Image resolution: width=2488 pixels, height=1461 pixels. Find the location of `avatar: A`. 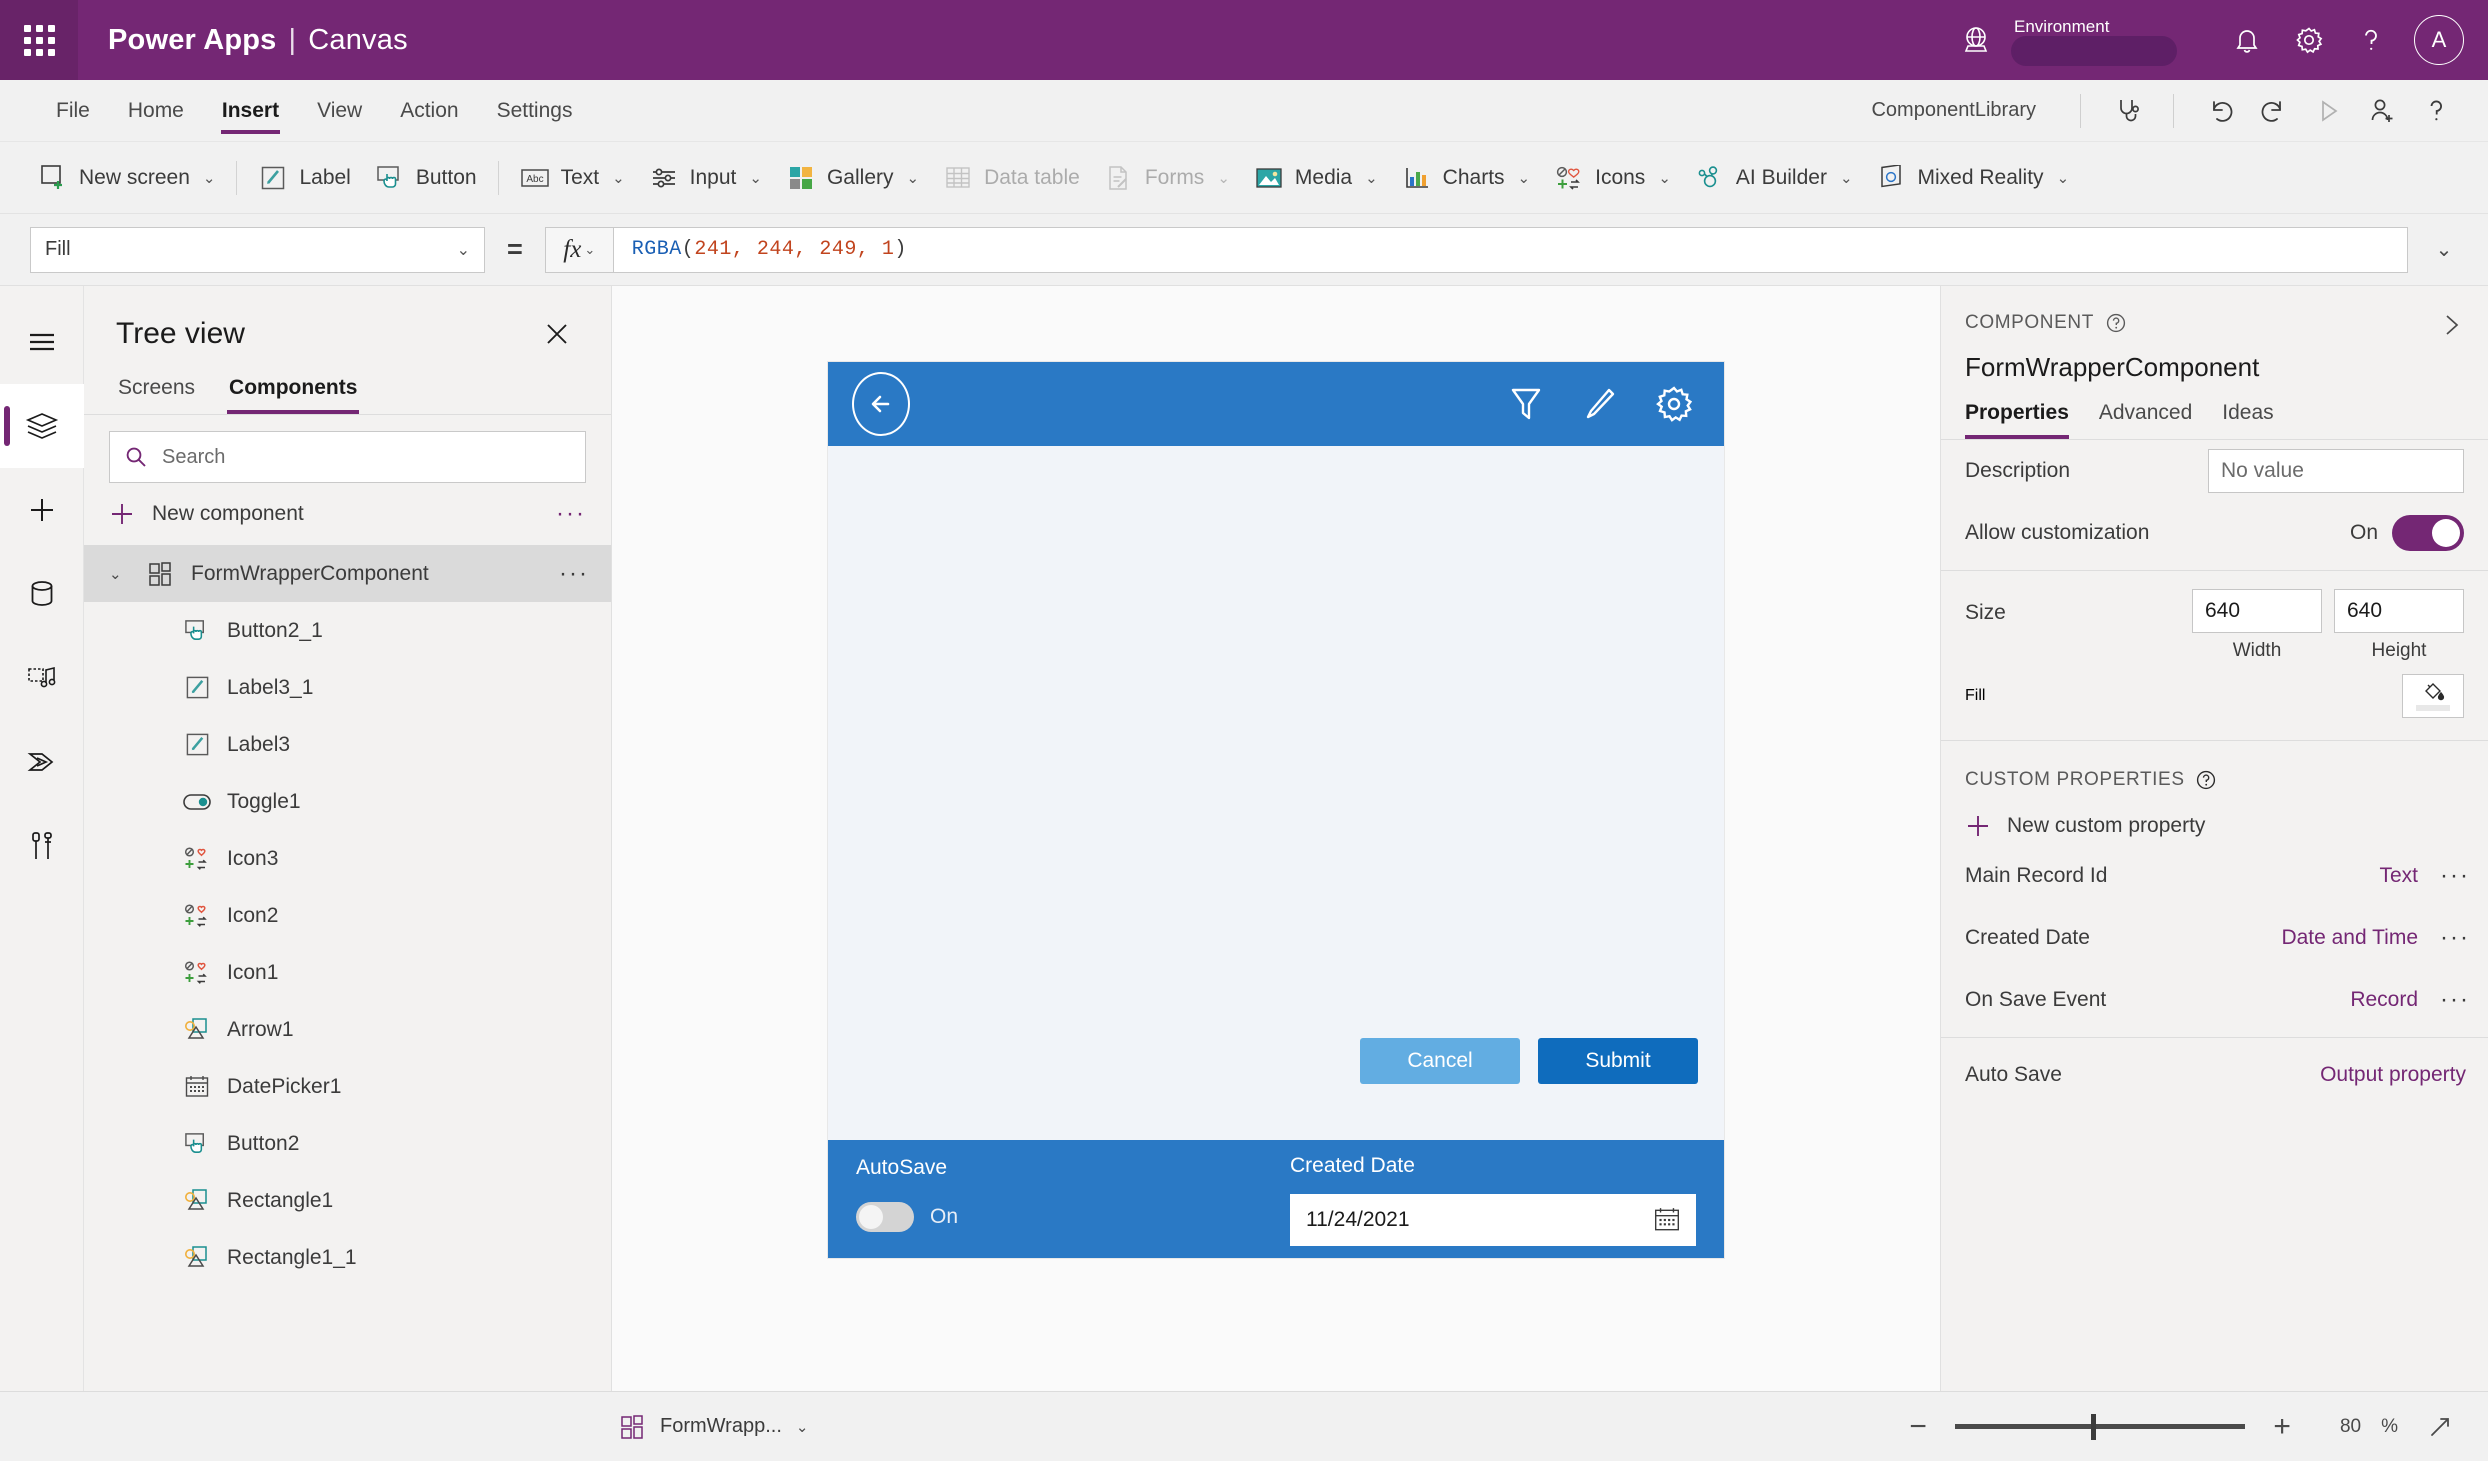

avatar: A is located at coordinates (2439, 40).